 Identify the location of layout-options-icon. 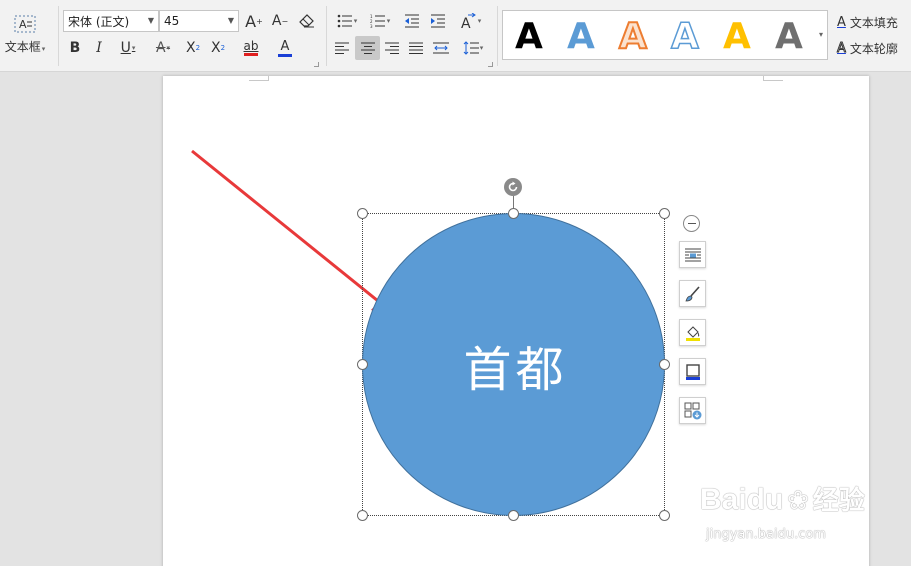
(692, 410).